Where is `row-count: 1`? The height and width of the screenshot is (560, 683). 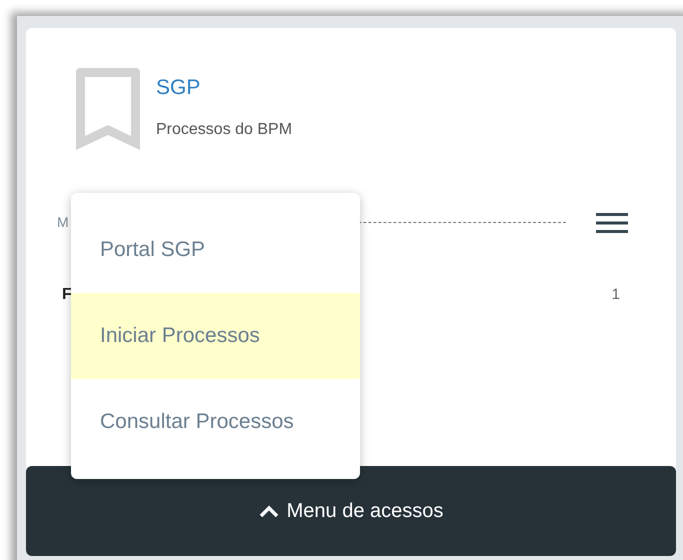 row-count: 1 is located at coordinates (616, 294).